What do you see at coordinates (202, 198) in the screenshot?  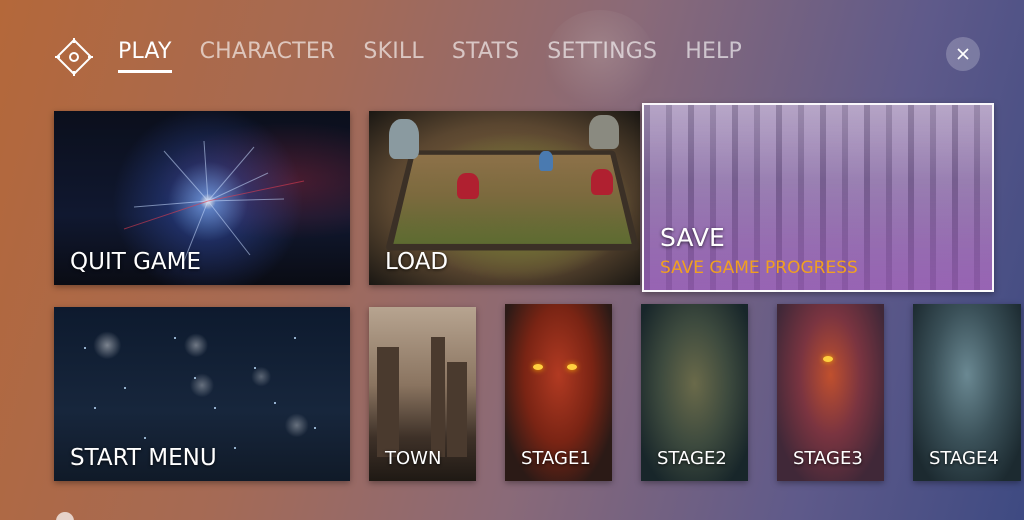 I see `quit-game-card: QUIT GAME` at bounding box center [202, 198].